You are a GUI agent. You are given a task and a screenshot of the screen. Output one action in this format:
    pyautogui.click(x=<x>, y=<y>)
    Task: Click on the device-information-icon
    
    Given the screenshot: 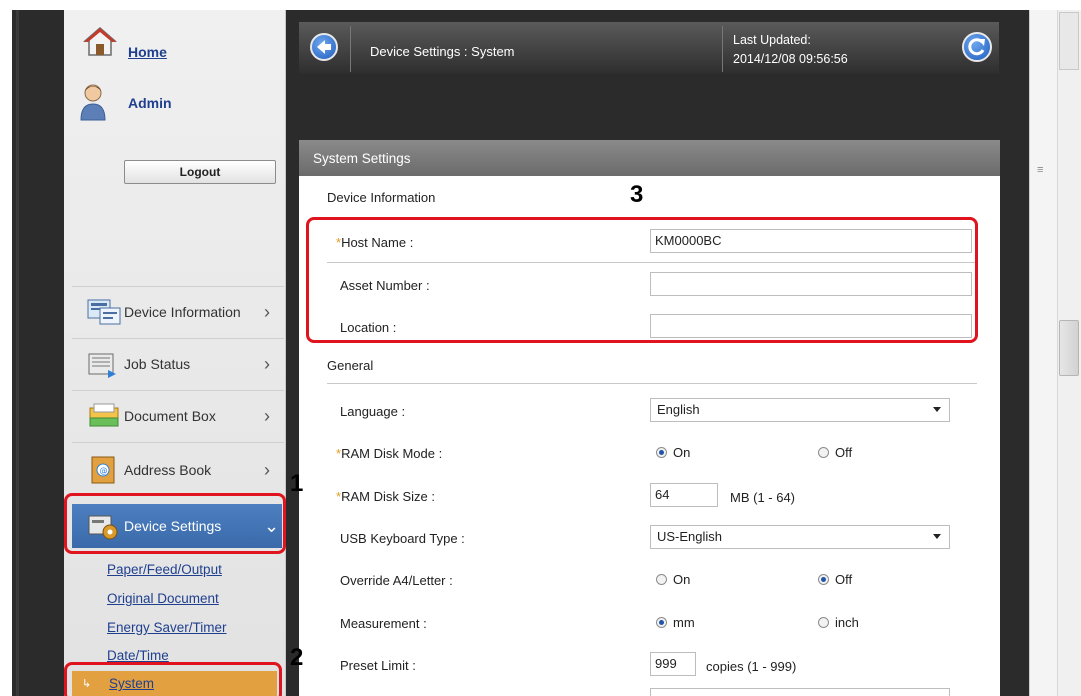 What is the action you would take?
    pyautogui.click(x=104, y=312)
    